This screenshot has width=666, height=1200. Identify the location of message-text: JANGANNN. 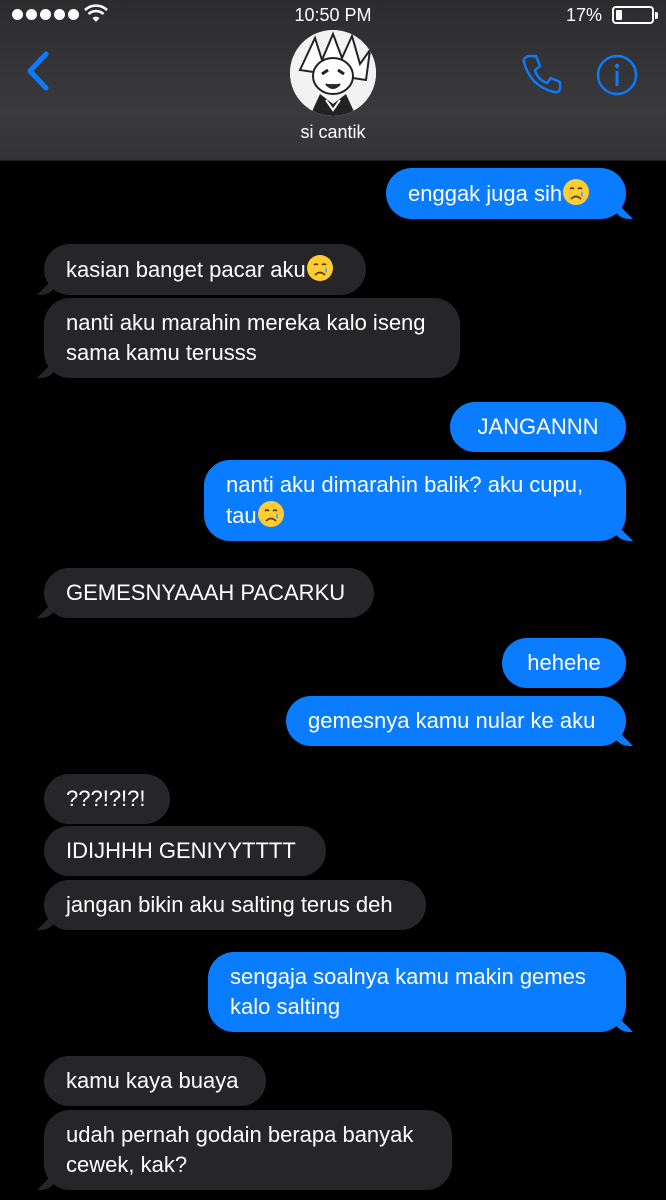
(538, 426).